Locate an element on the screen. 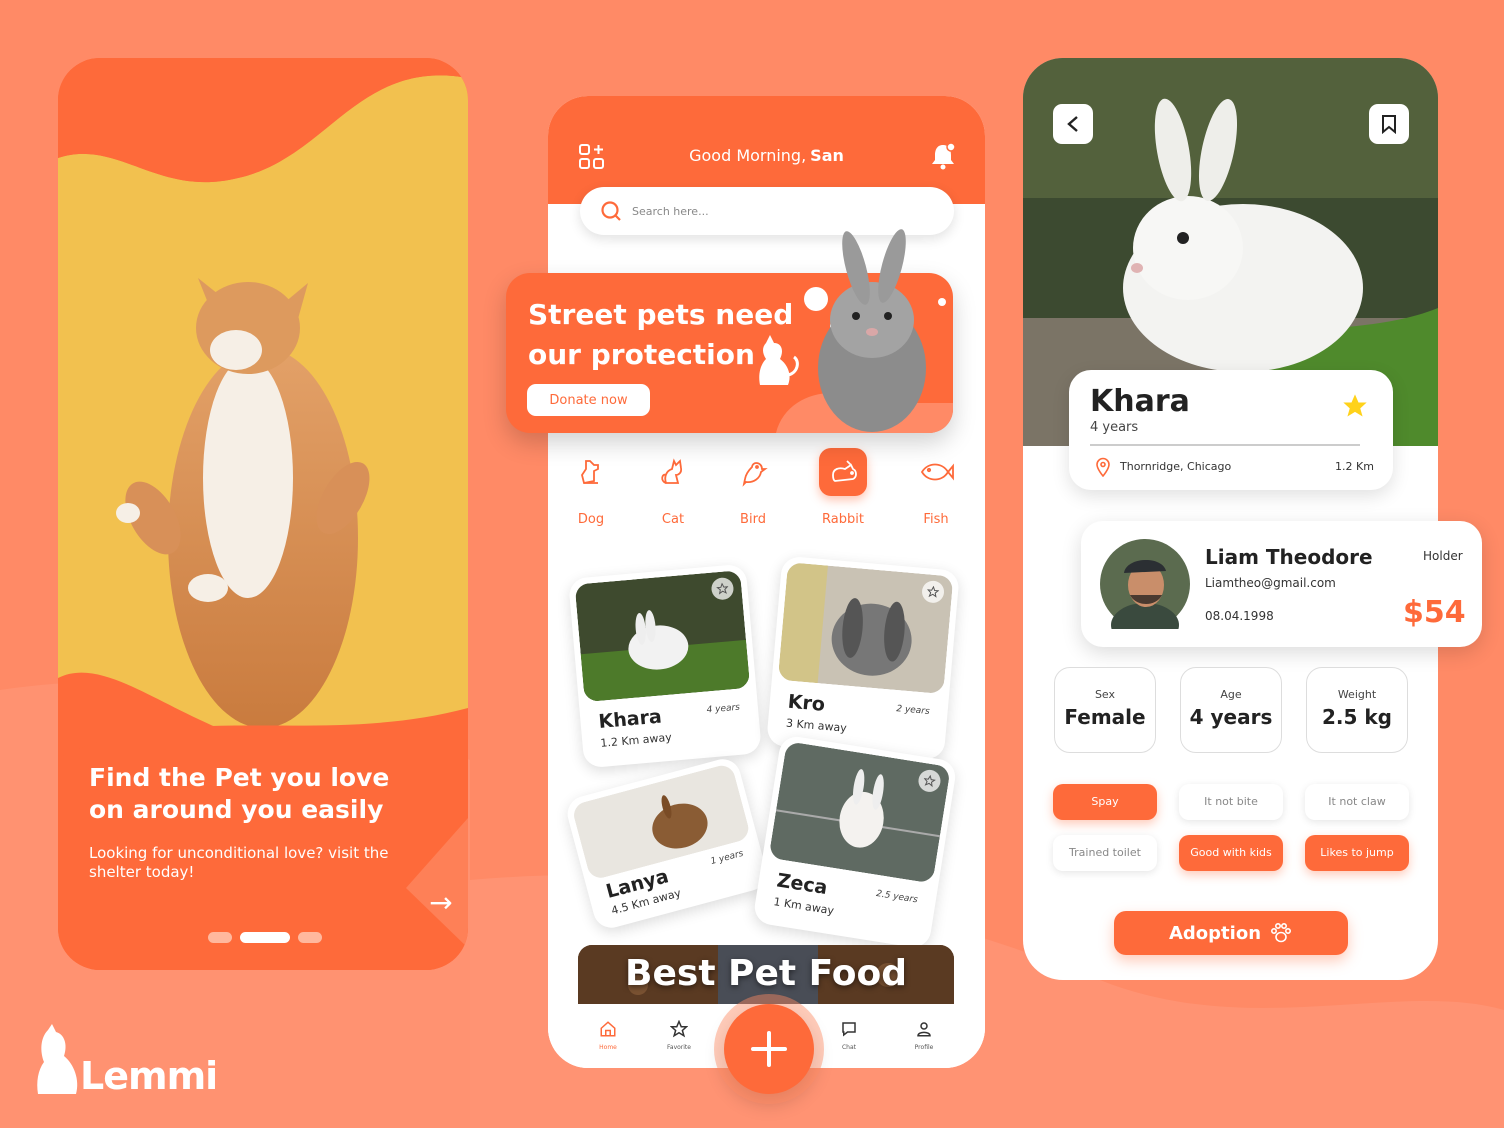  holder-role: Holder is located at coordinates (1443, 556).